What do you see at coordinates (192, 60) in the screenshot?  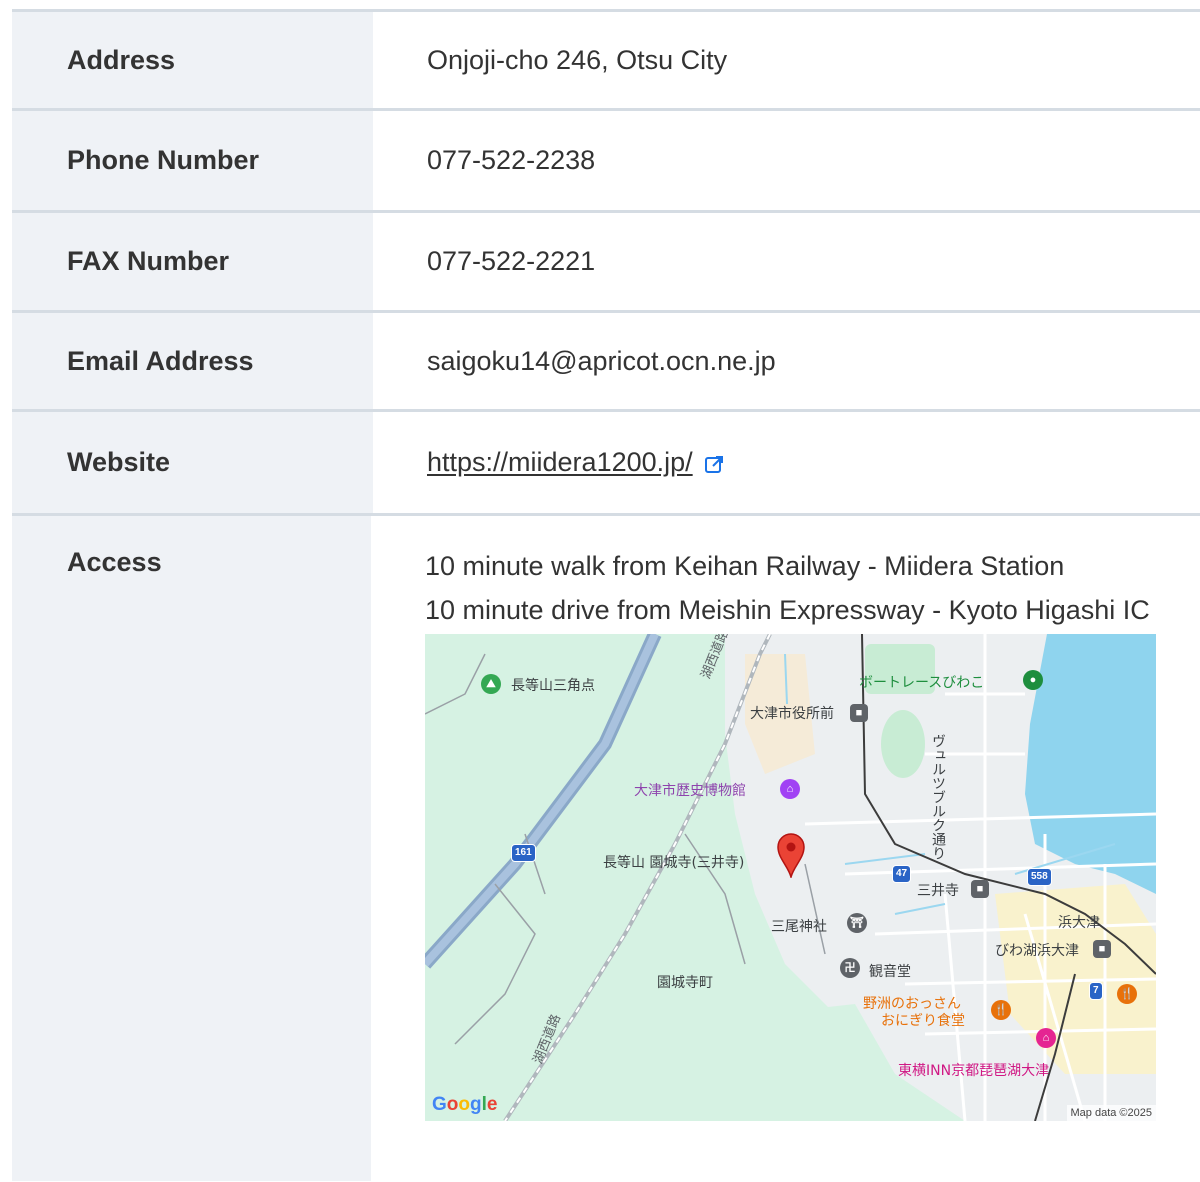 I see `address-label: Address` at bounding box center [192, 60].